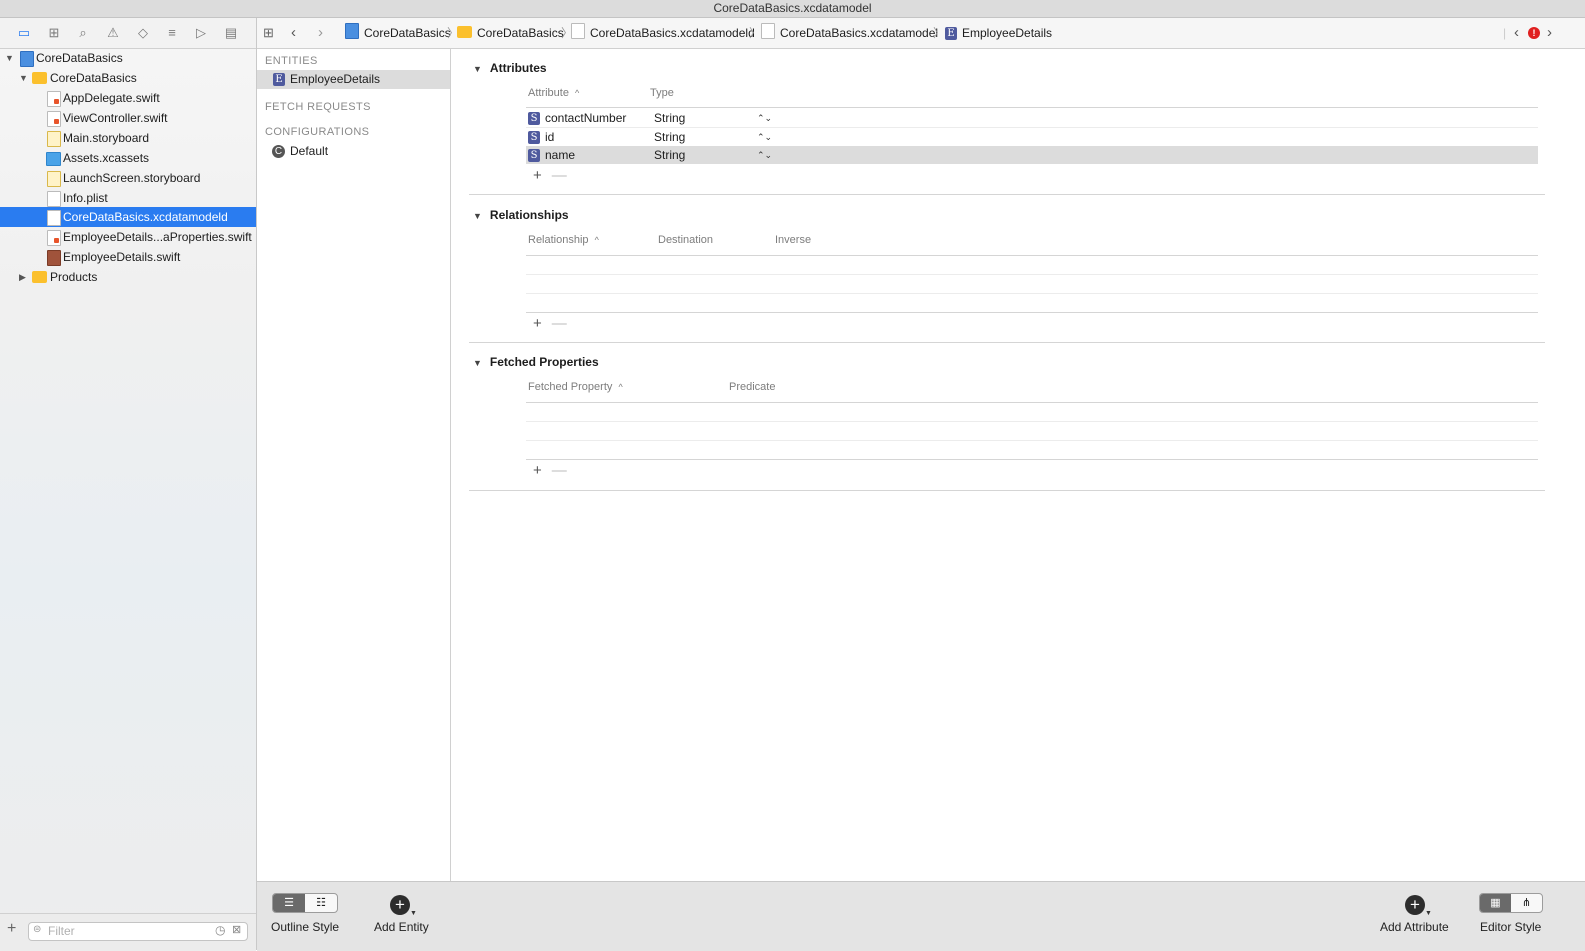  What do you see at coordinates (128, 118) in the screenshot?
I see `tree-item-viewcontroller: ViewController.swift` at bounding box center [128, 118].